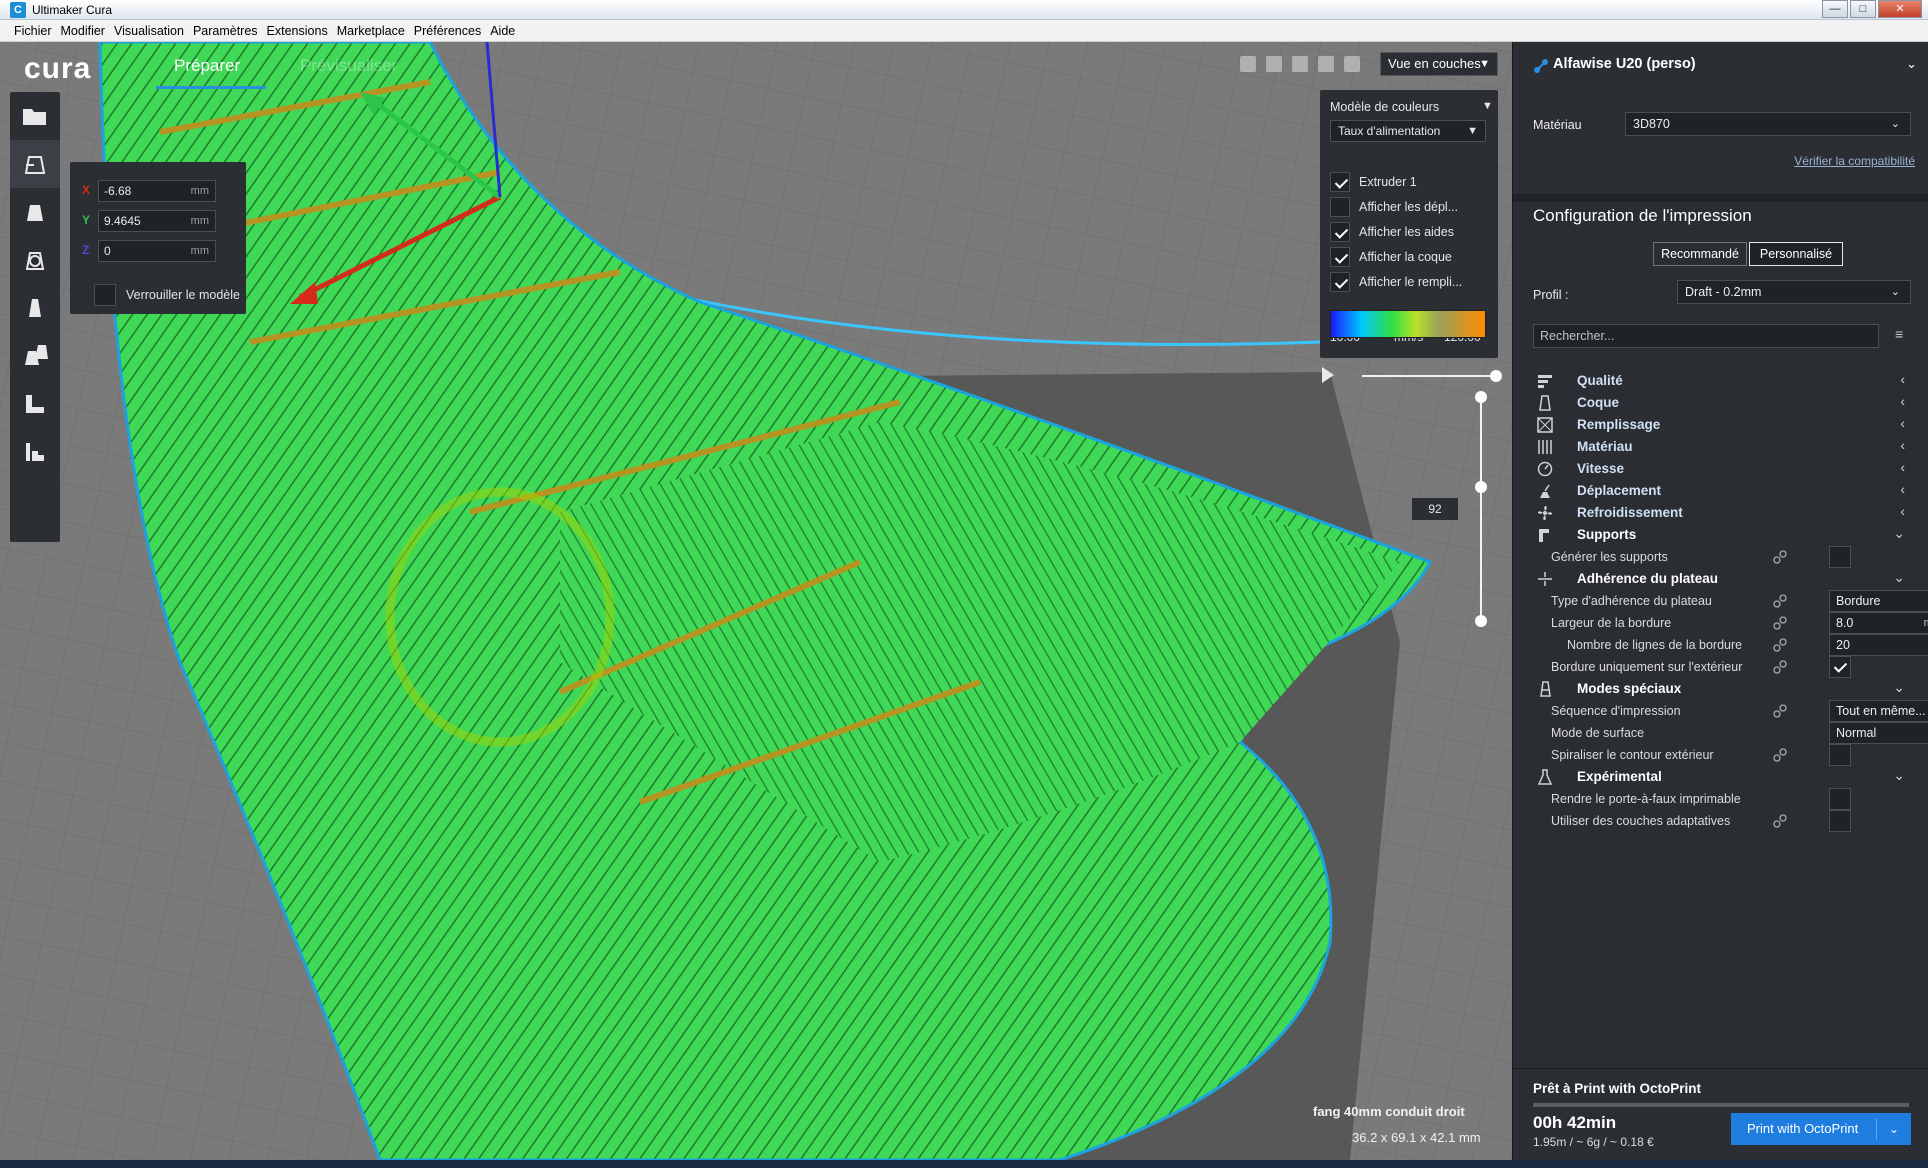 The image size is (1928, 1168). What do you see at coordinates (1854, 161) in the screenshot?
I see `verify-compatibility-link: Vérifier la compatibilité` at bounding box center [1854, 161].